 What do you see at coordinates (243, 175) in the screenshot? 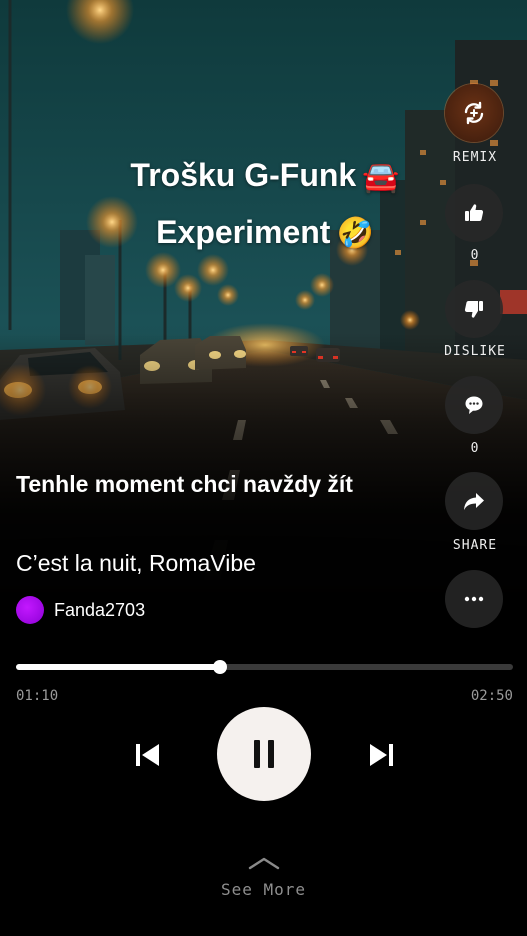
I see `title-line-1: Trošku G-Funk` at bounding box center [243, 175].